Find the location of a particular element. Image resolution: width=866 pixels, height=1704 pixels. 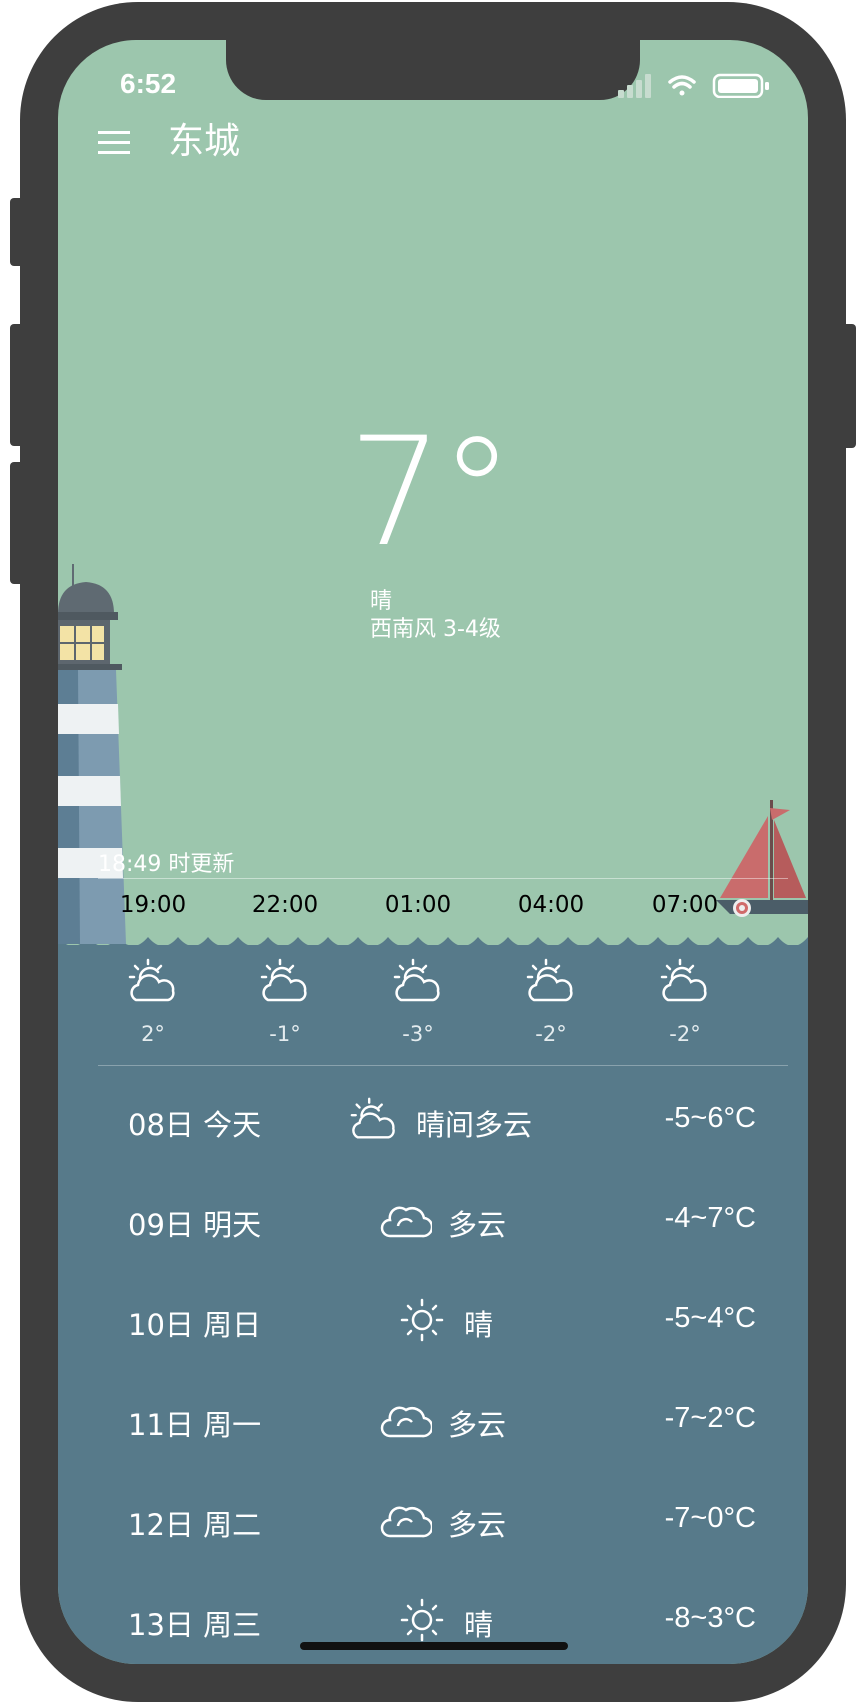

daily-row-today: 08日 今天 晴间多云 -5~6°C is located at coordinates (433, 1122).